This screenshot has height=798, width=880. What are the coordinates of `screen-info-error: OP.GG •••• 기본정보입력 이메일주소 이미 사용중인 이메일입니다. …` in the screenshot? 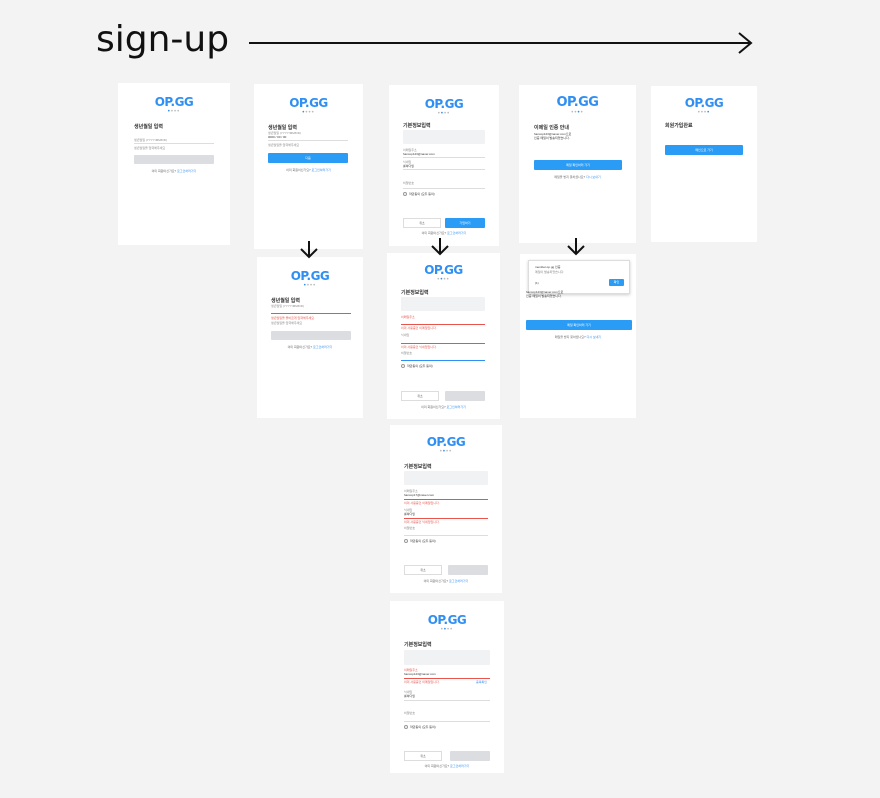 It's located at (443, 336).